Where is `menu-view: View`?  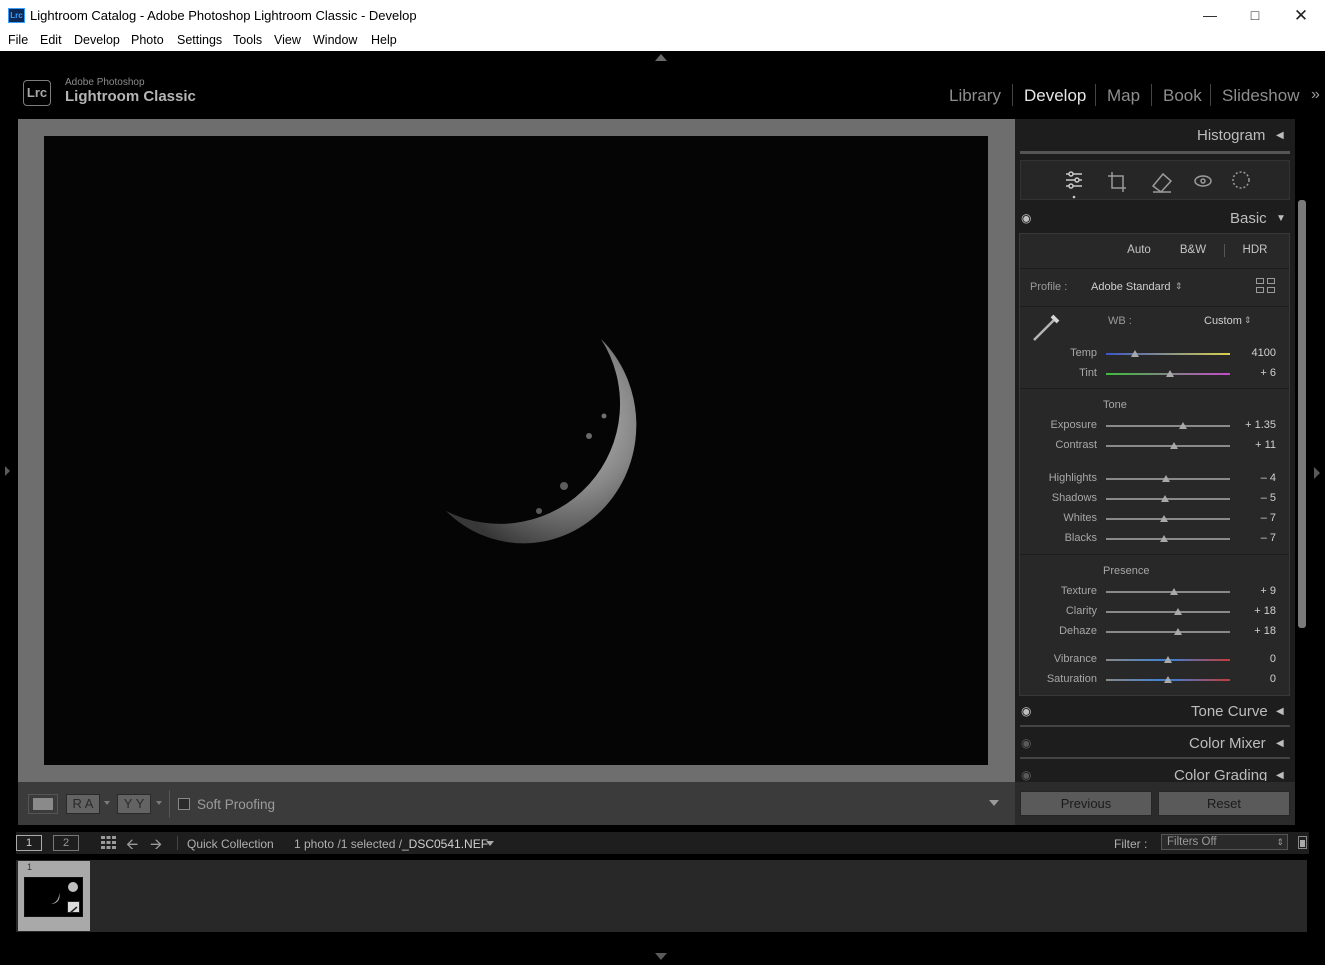
menu-view: View is located at coordinates (287, 40).